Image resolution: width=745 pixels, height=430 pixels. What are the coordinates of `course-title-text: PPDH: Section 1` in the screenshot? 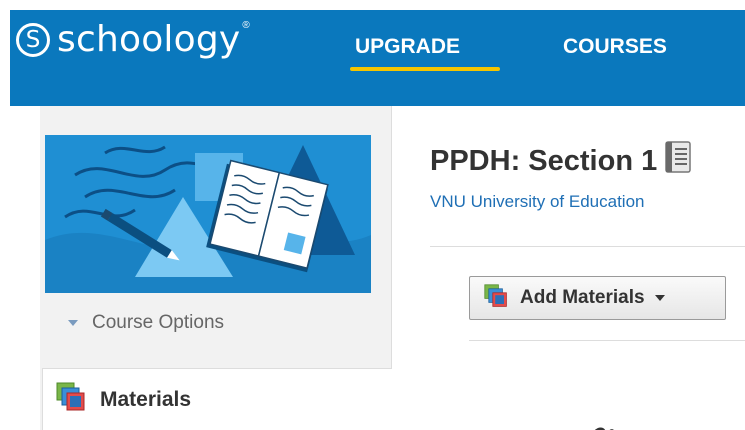 It's located at (544, 160).